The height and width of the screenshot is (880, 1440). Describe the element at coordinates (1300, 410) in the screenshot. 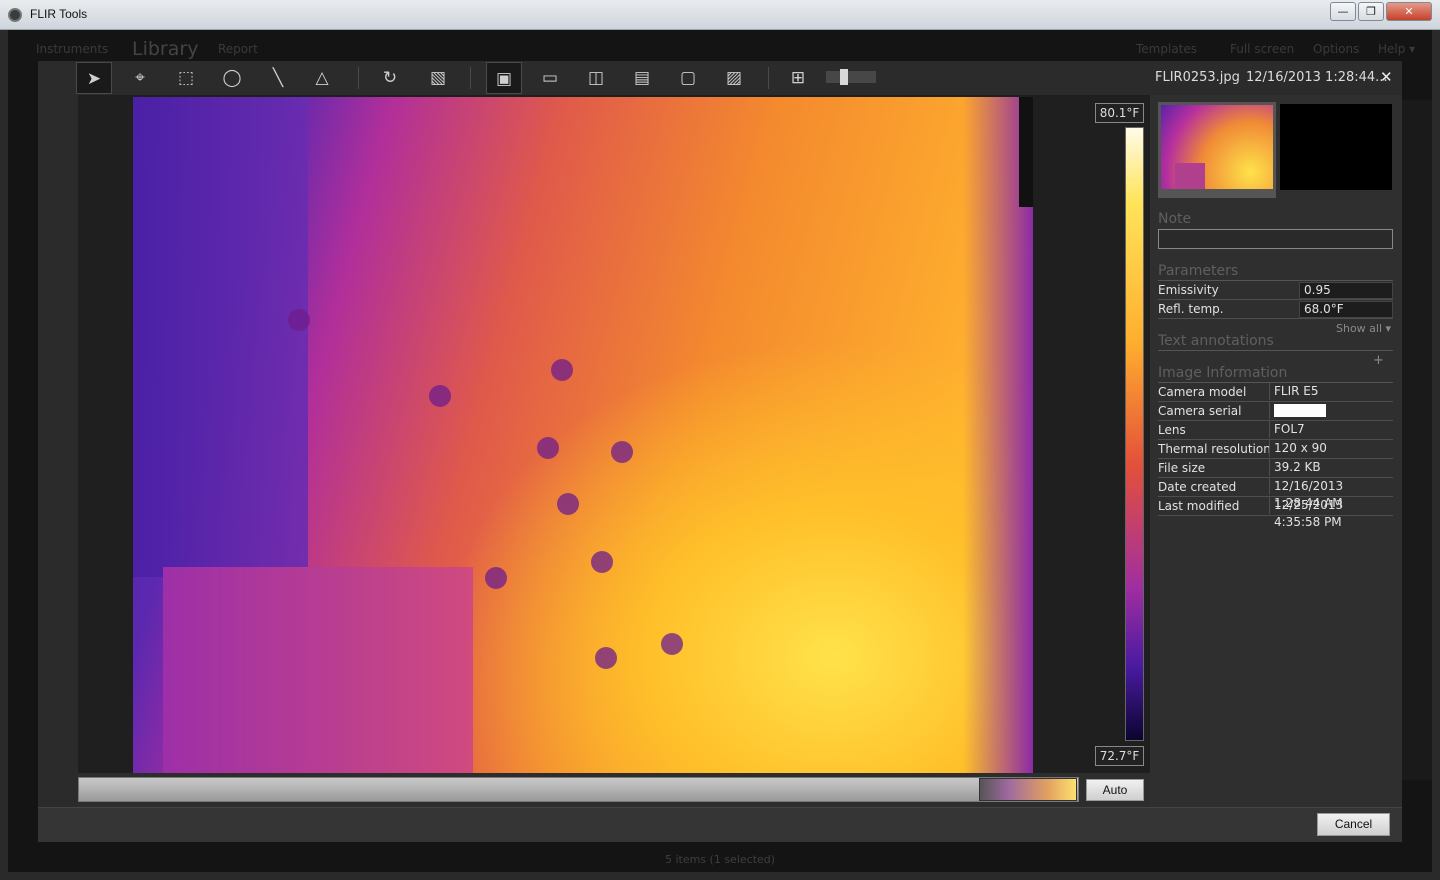

I see `camera-serial-value` at that location.